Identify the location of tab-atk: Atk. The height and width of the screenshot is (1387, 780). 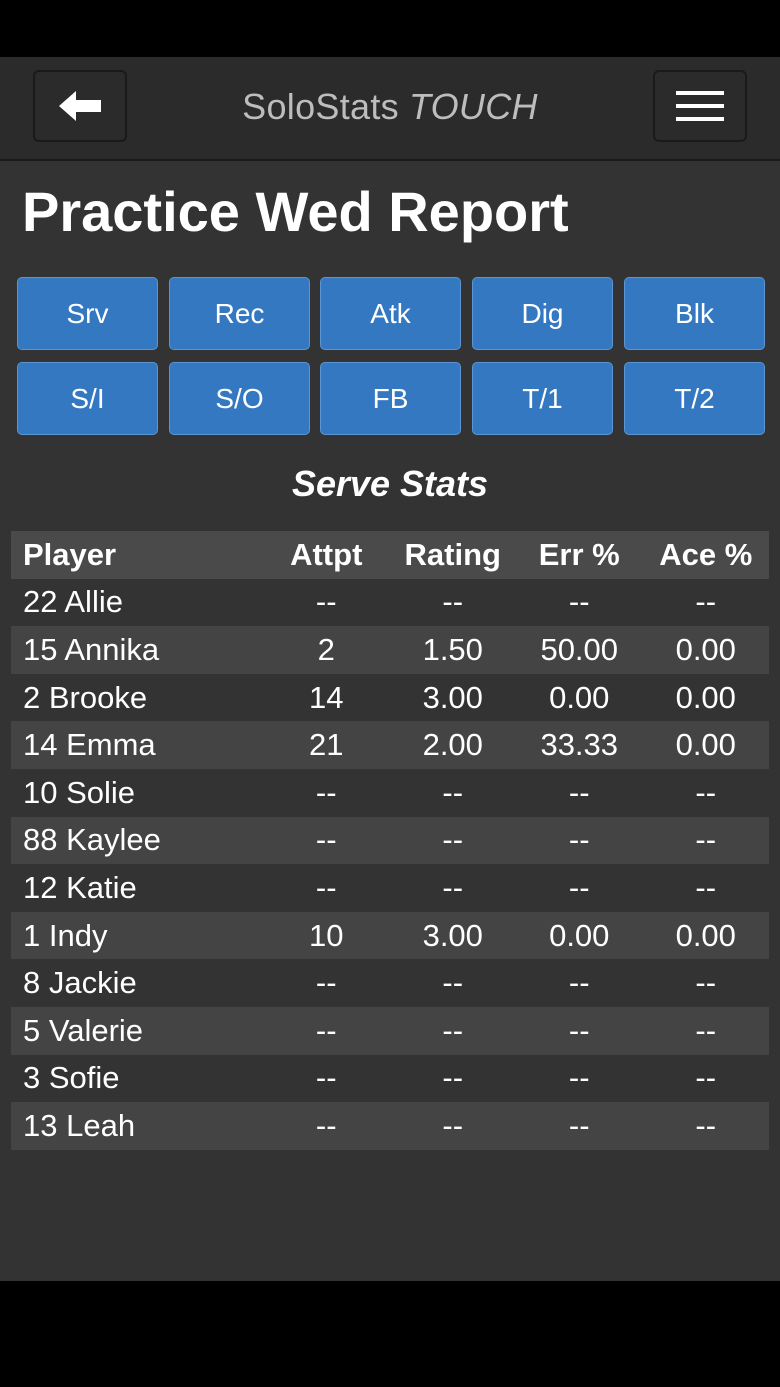
(390, 313).